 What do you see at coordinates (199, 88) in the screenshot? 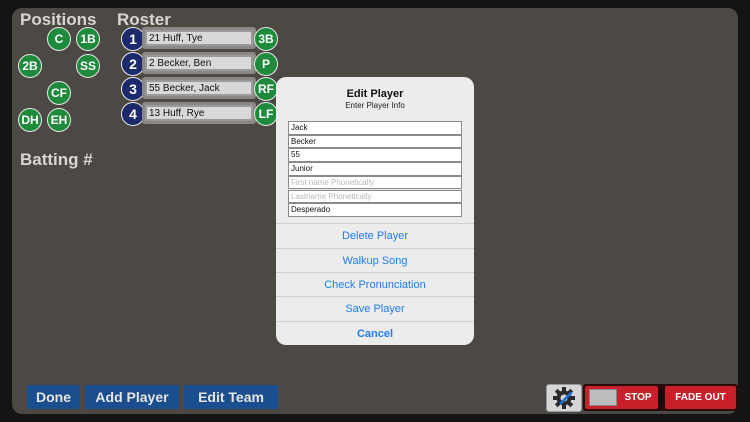
I see `roster-player-name: 55 Becker, Jack` at bounding box center [199, 88].